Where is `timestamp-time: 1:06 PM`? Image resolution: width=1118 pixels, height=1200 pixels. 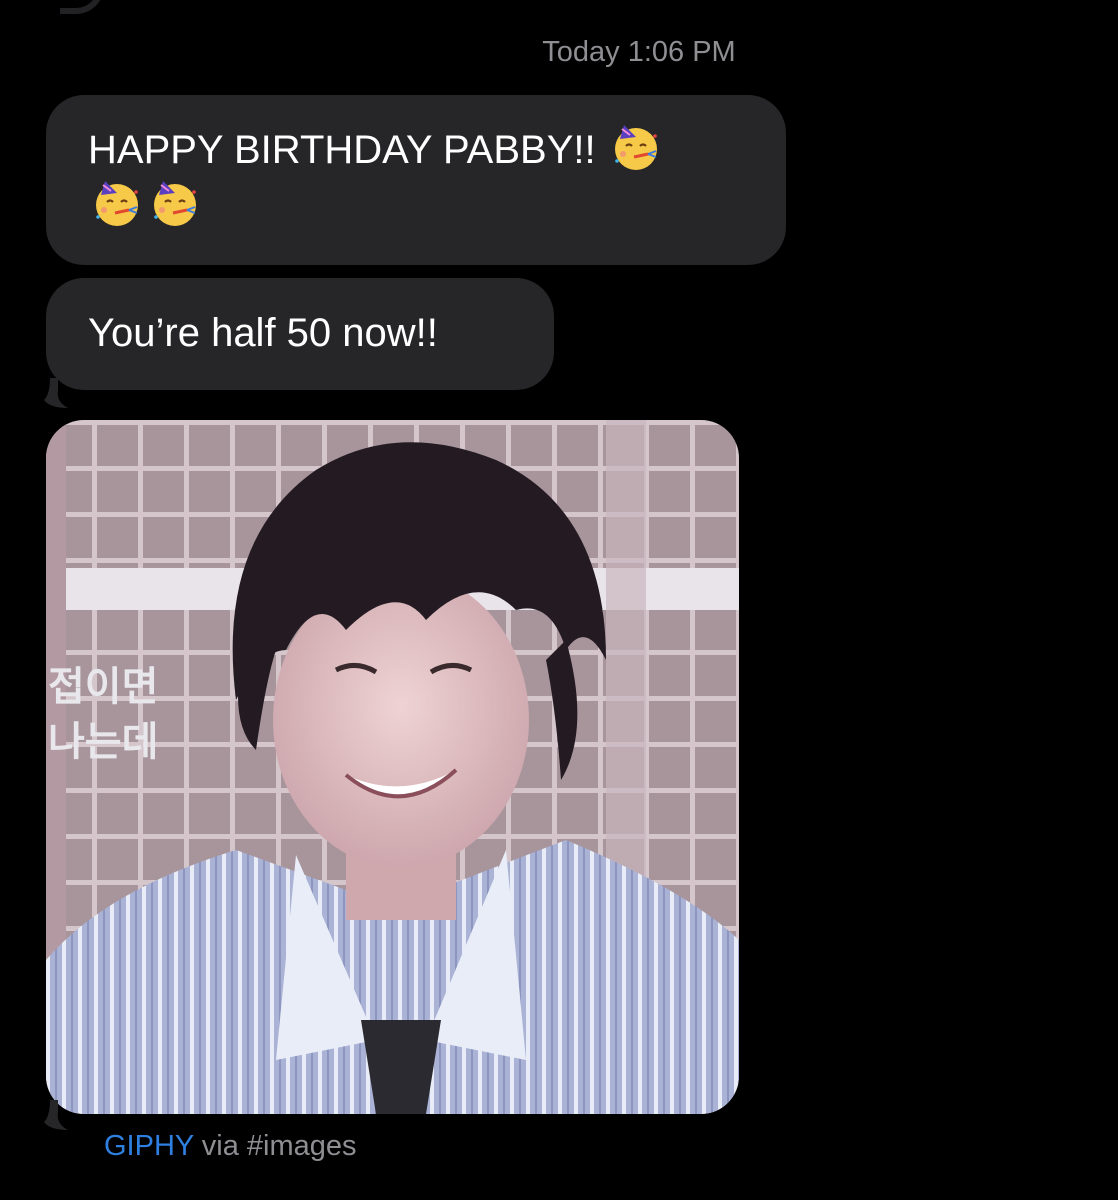
timestamp-time: 1:06 PM is located at coordinates (681, 52).